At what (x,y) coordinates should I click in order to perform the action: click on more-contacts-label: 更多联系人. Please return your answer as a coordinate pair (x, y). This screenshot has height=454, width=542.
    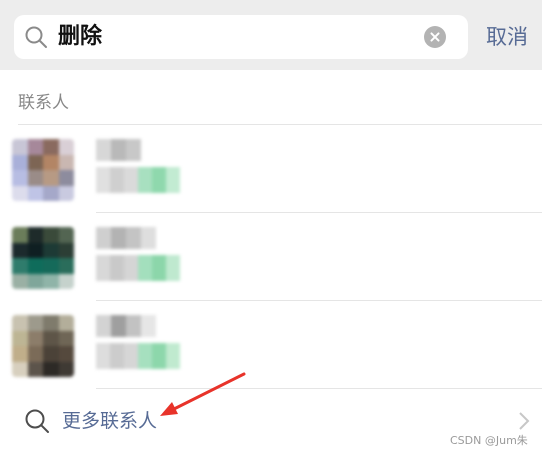
    Looking at the image, I should click on (110, 421).